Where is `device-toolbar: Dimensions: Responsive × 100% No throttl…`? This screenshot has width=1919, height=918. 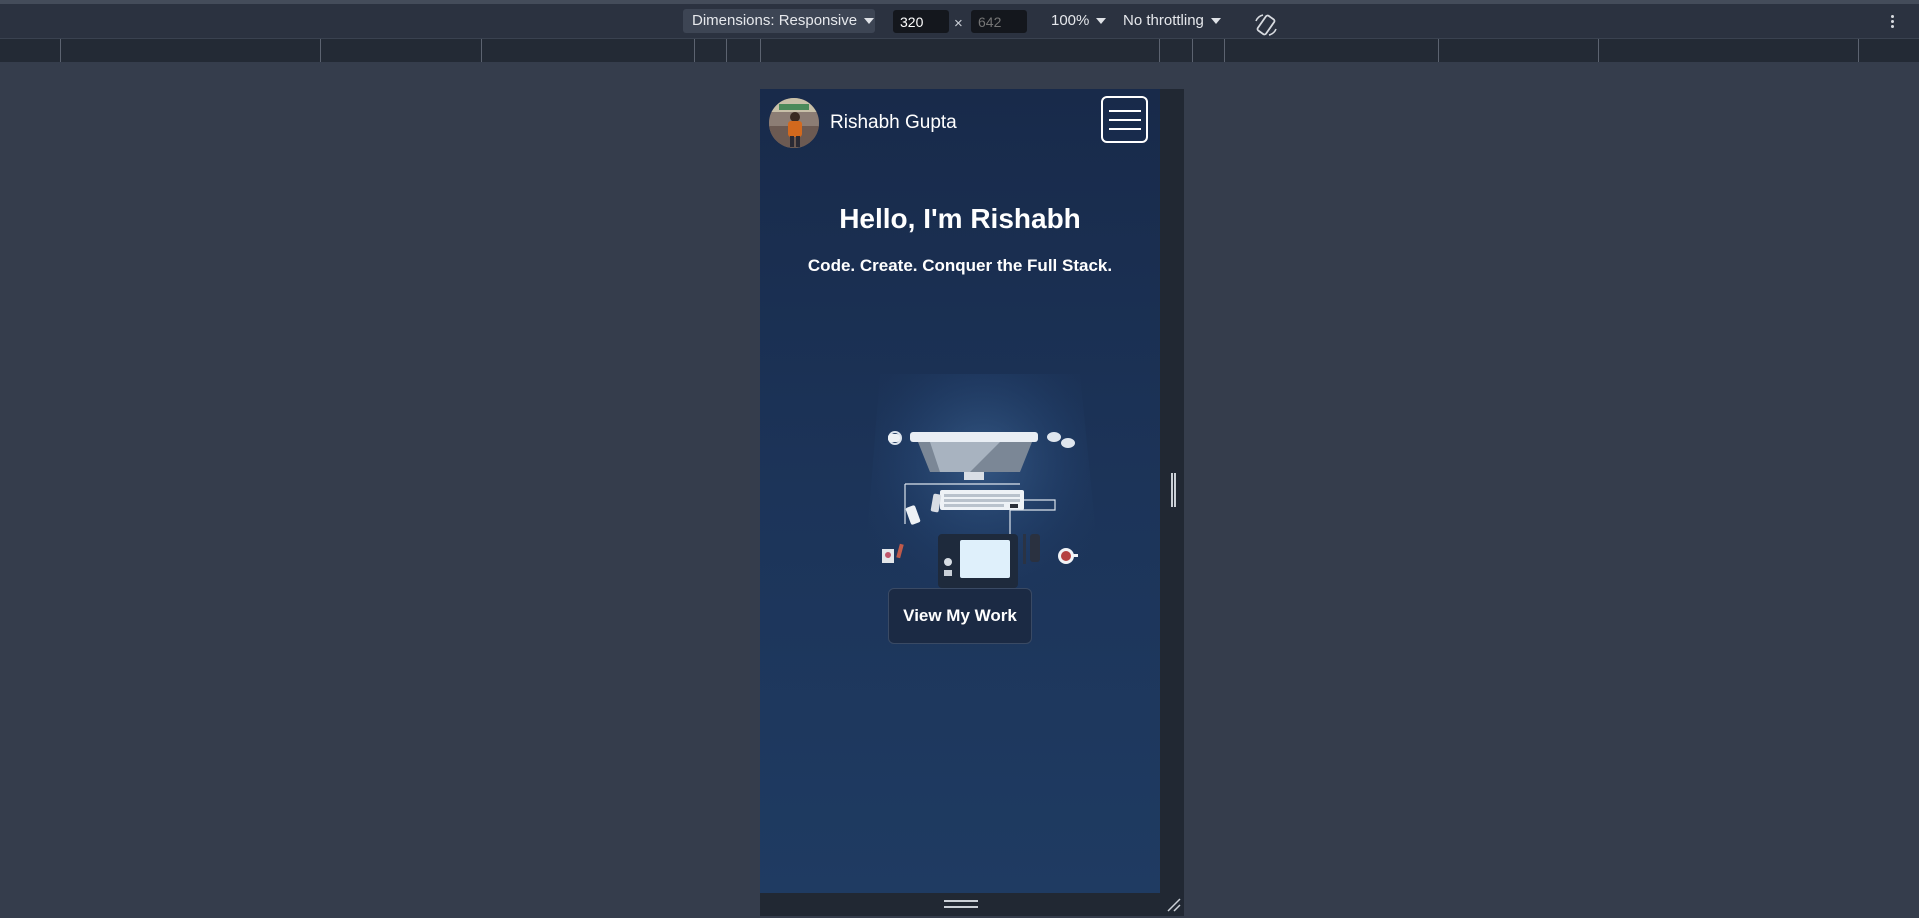 device-toolbar: Dimensions: Responsive × 100% No throttl… is located at coordinates (959, 21).